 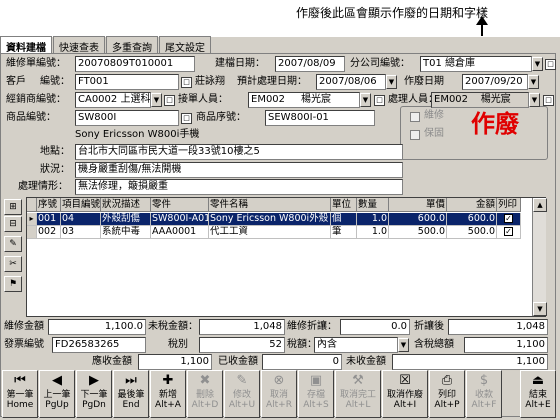 I want to click on discount-field: 0.0, so click(x=375, y=327).